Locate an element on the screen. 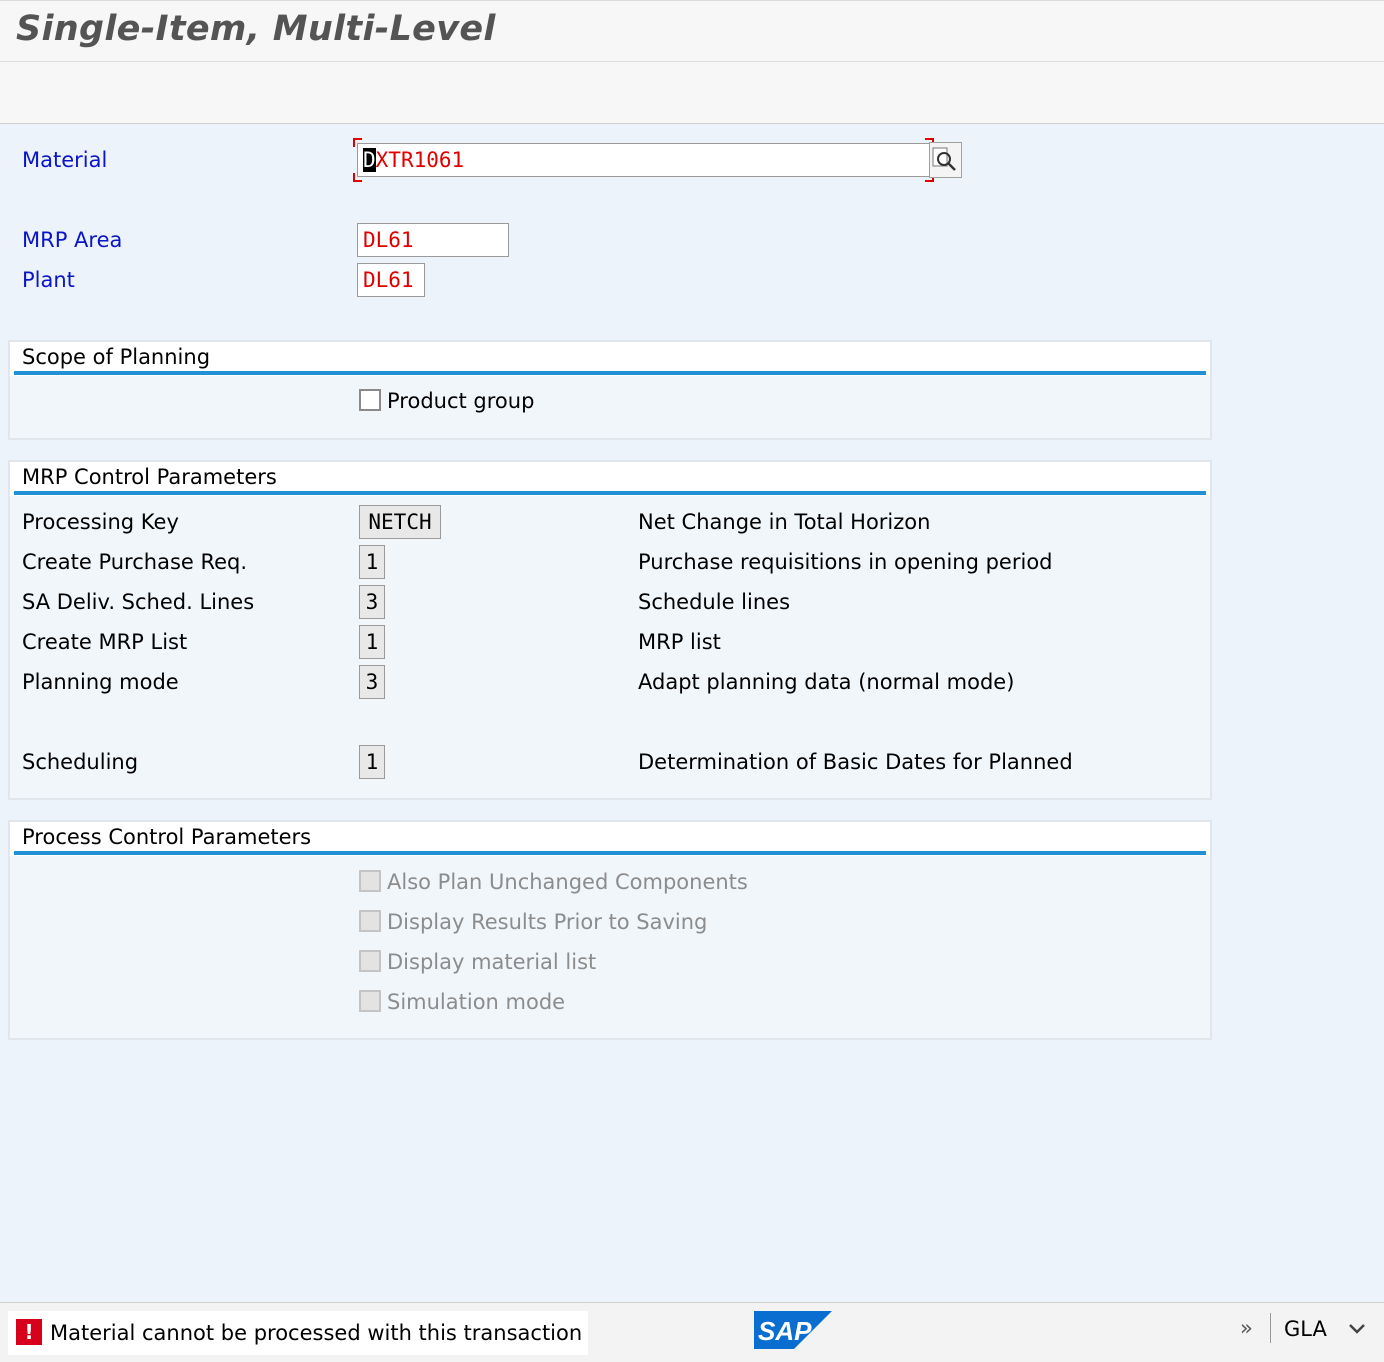  simulation-mode-checkbox is located at coordinates (370, 1001).